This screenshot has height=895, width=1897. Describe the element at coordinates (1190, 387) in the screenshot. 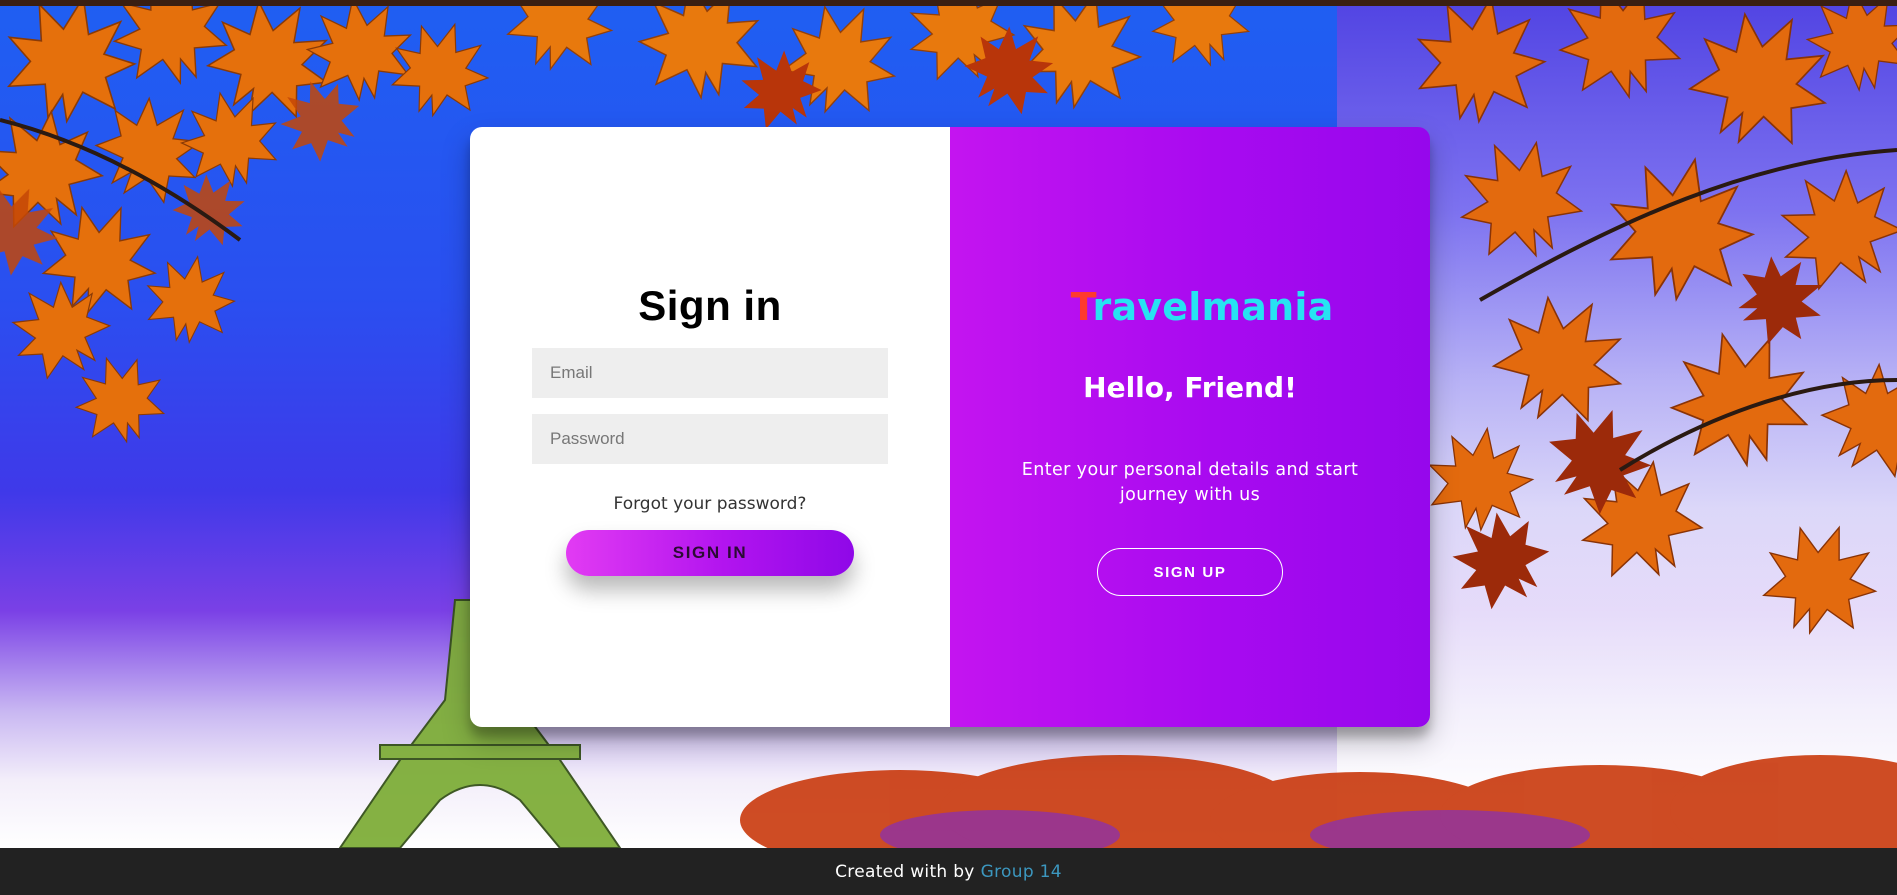

I see `greeting-heading: Hello, Friend!` at that location.